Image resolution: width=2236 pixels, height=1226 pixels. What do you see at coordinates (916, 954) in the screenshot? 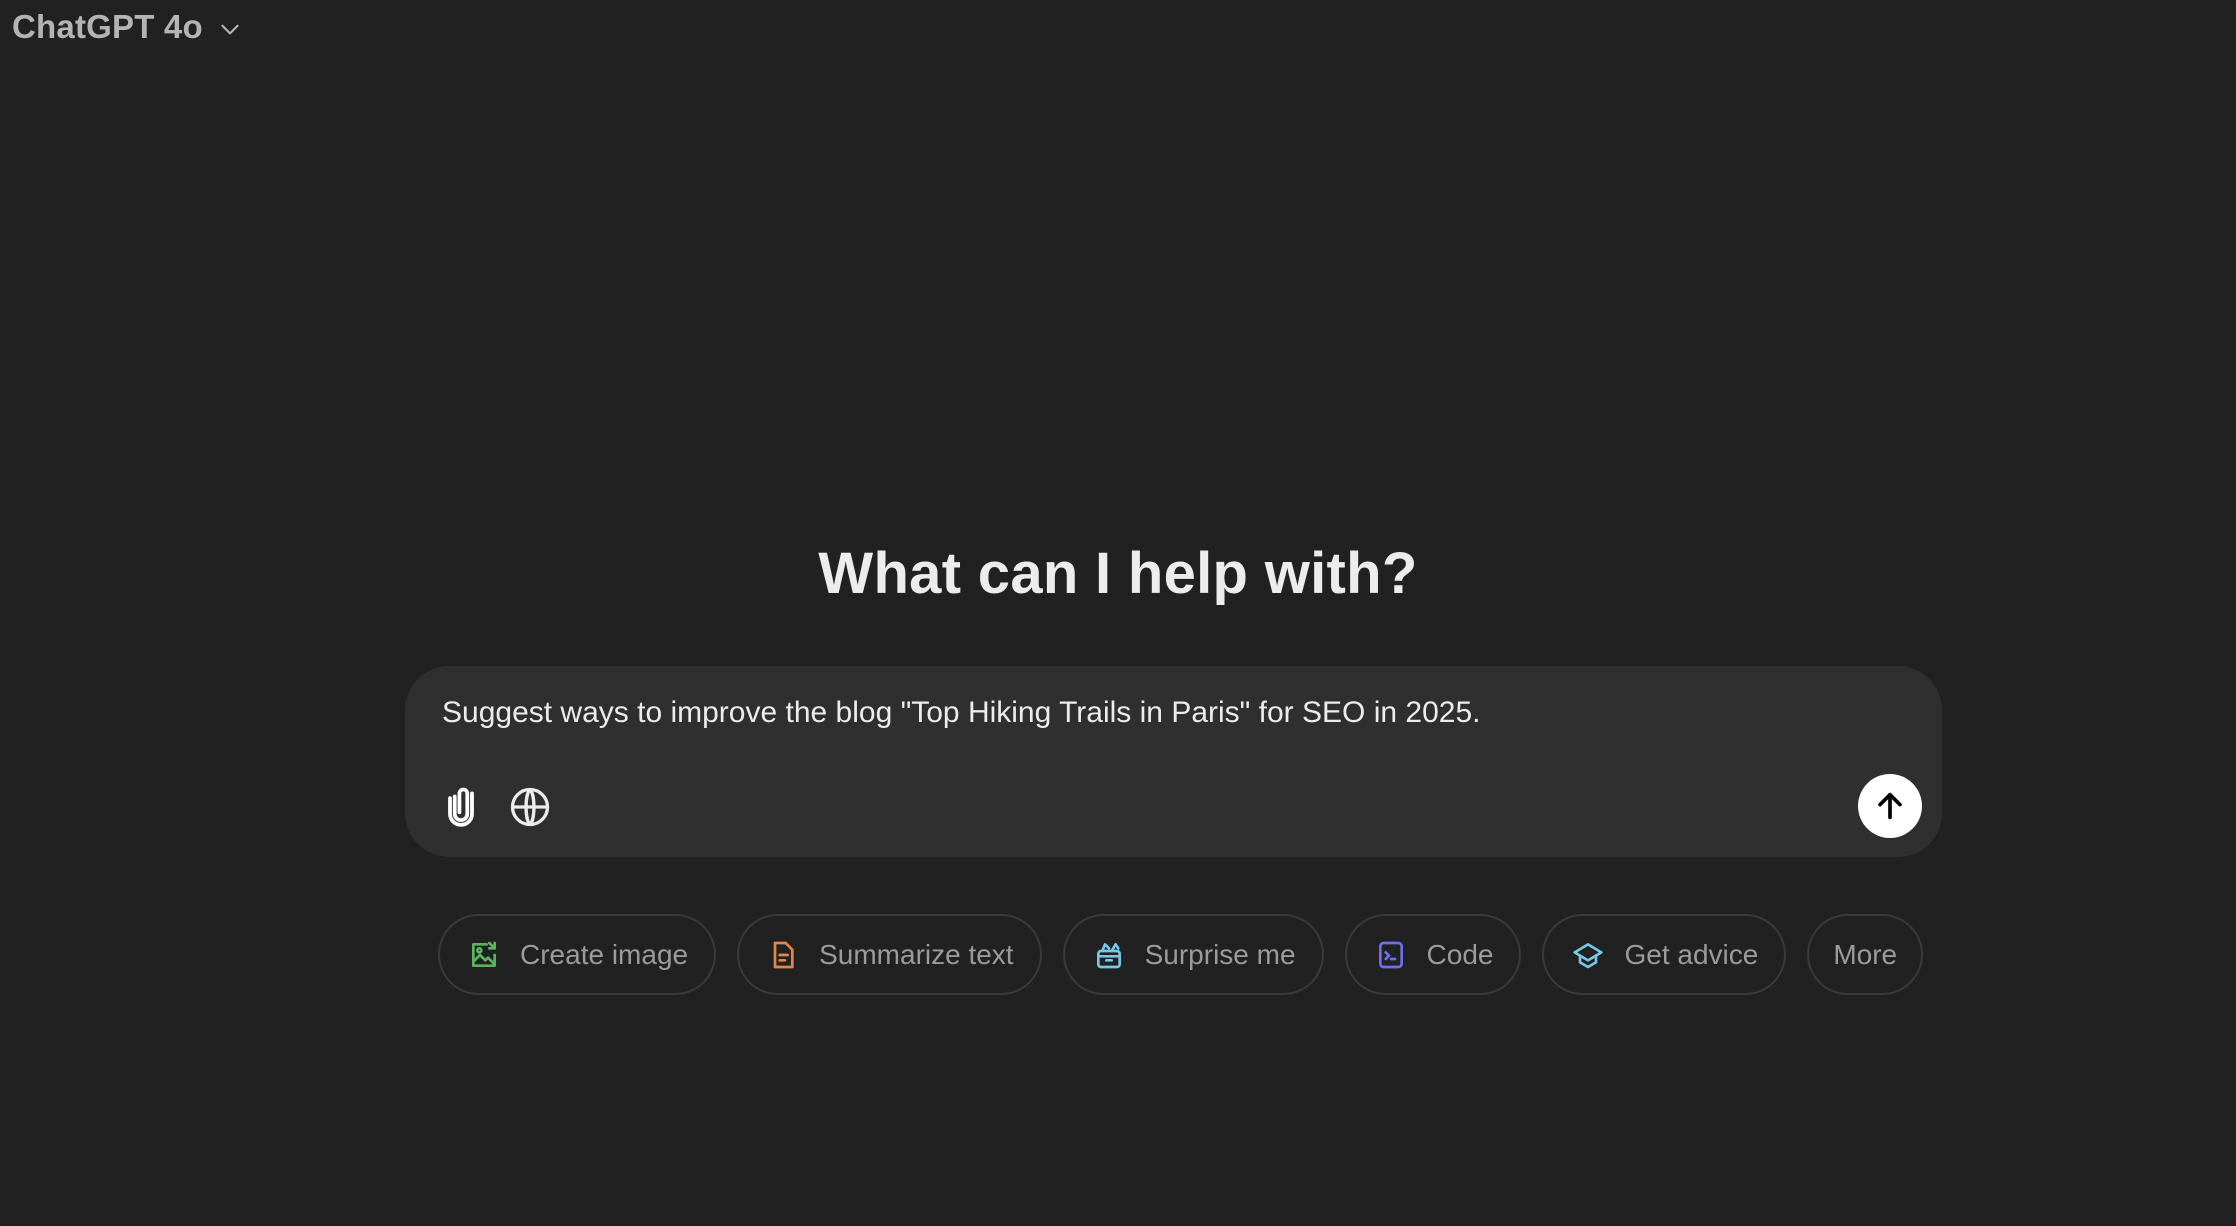
I see `summarize-text-label: Summarize text` at bounding box center [916, 954].